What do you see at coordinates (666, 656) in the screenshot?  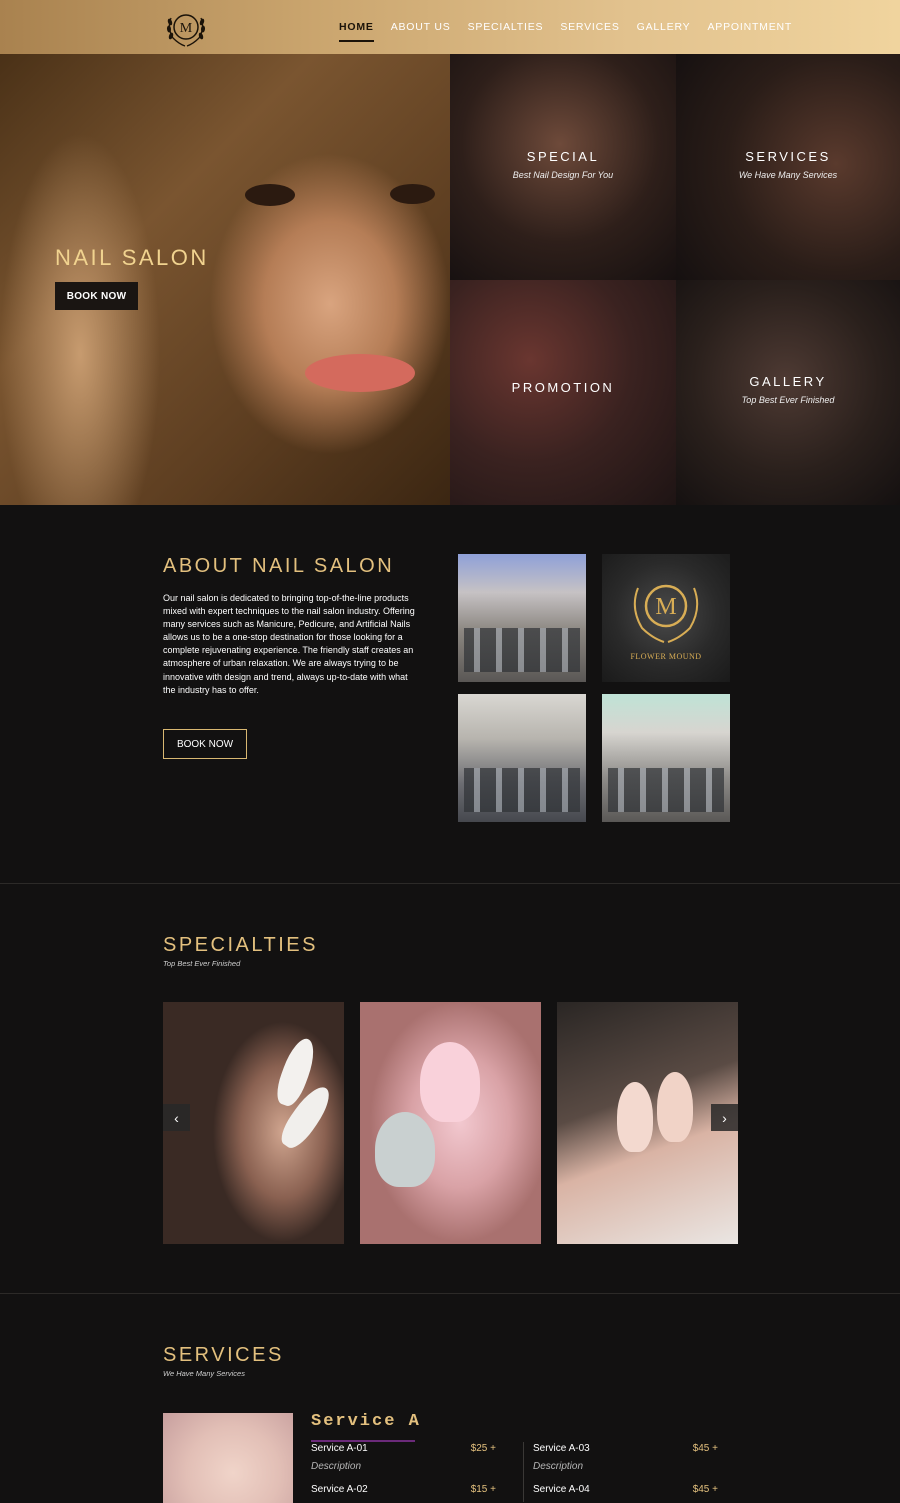 I see `emblem-text: FLOWER MOUND` at bounding box center [666, 656].